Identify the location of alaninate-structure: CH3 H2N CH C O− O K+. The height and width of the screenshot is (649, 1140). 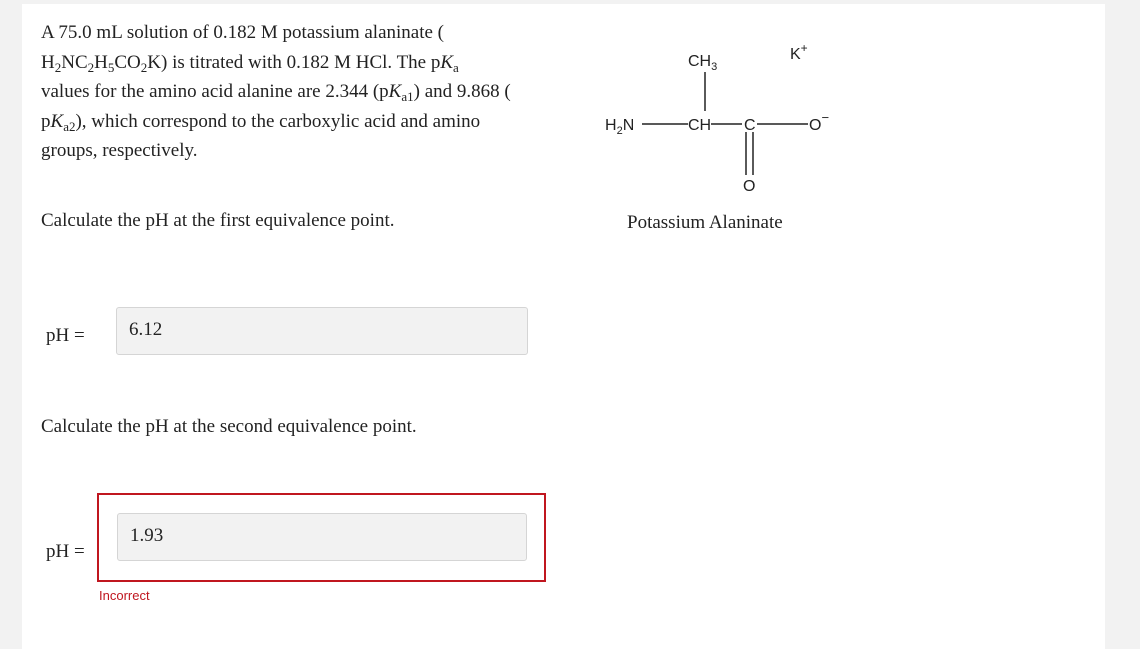
(720, 118).